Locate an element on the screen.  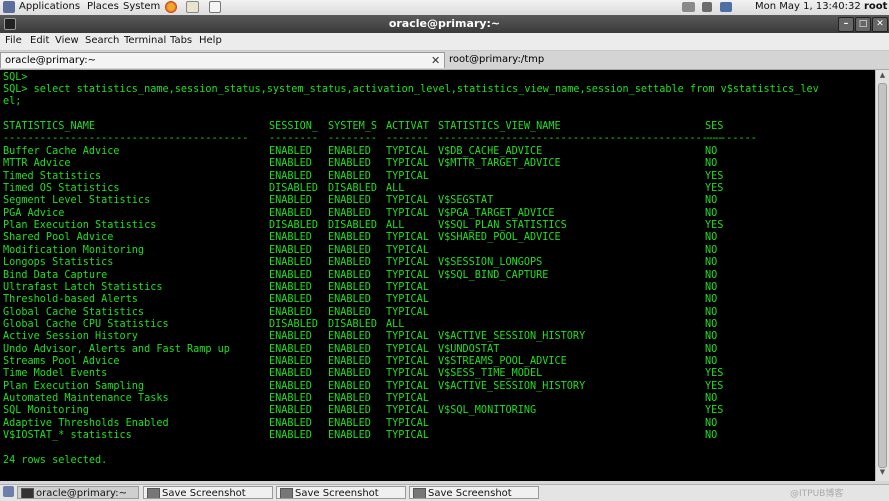
window-titlebar: oracle@primary:~ – □ ✕ is located at coordinates (444, 24).